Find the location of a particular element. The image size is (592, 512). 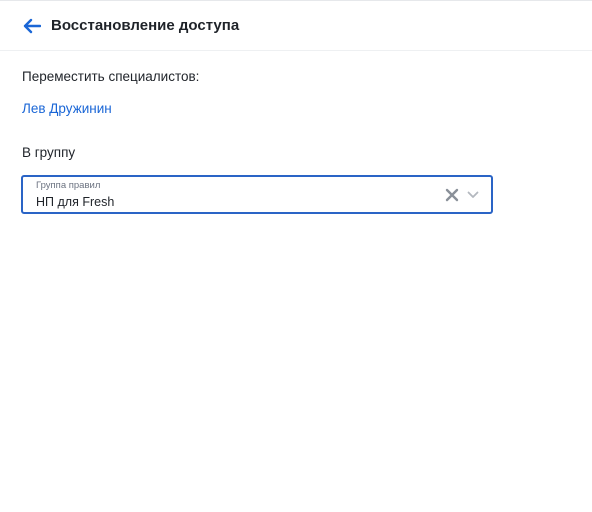

page-title: Восстановление доступа is located at coordinates (145, 25).